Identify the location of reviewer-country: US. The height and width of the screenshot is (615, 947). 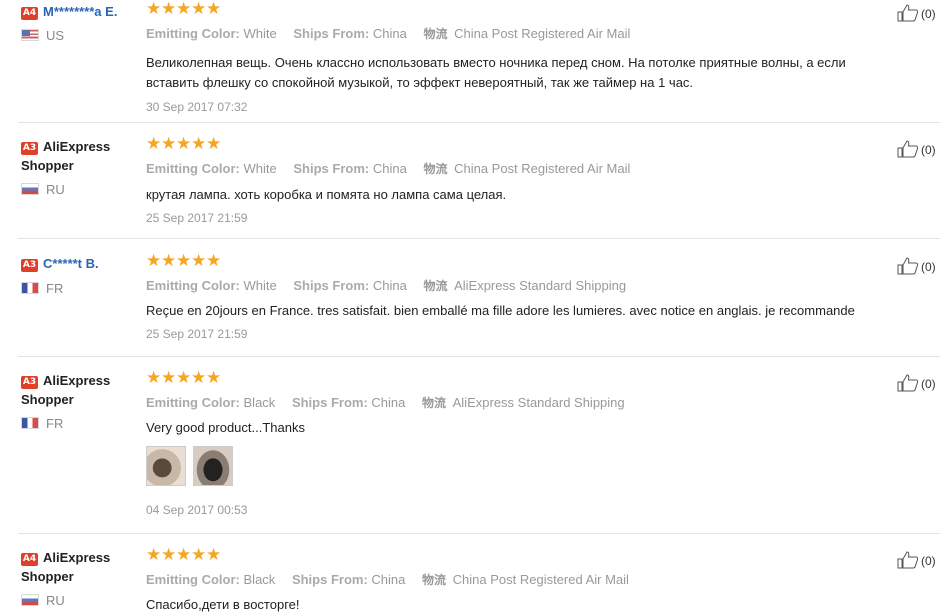
(80, 36).